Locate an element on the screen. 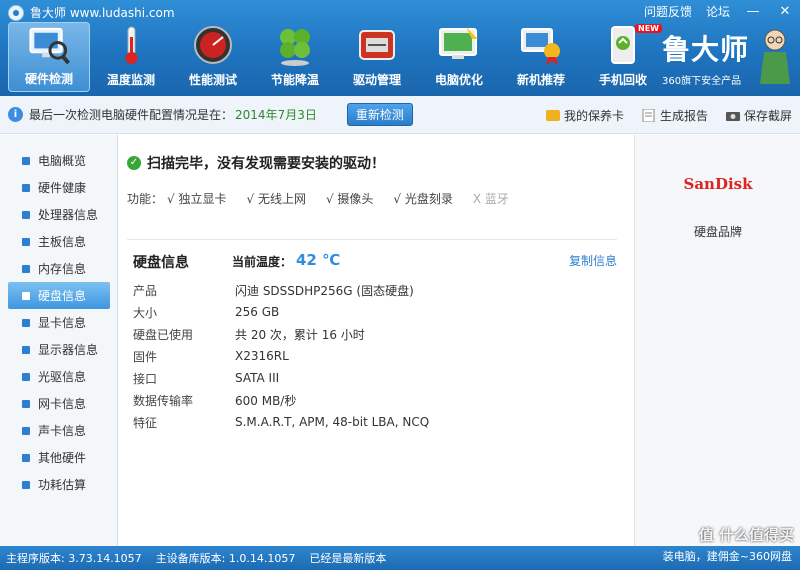 The image size is (800, 570). toolbar-optimize: 电脑优化 is located at coordinates (459, 57).